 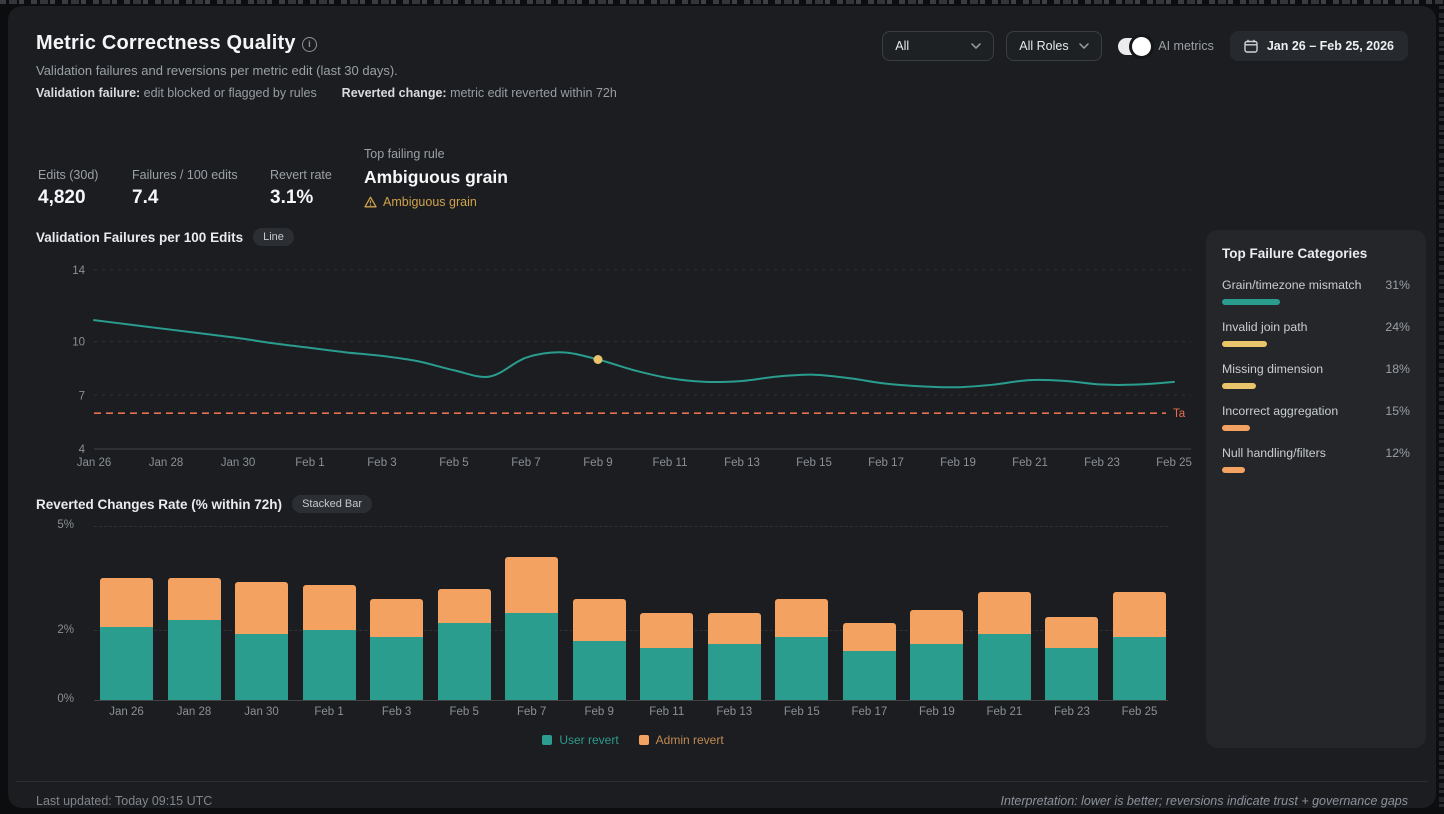 What do you see at coordinates (1004, 712) in the screenshot?
I see `bar-x-tick: Feb 21` at bounding box center [1004, 712].